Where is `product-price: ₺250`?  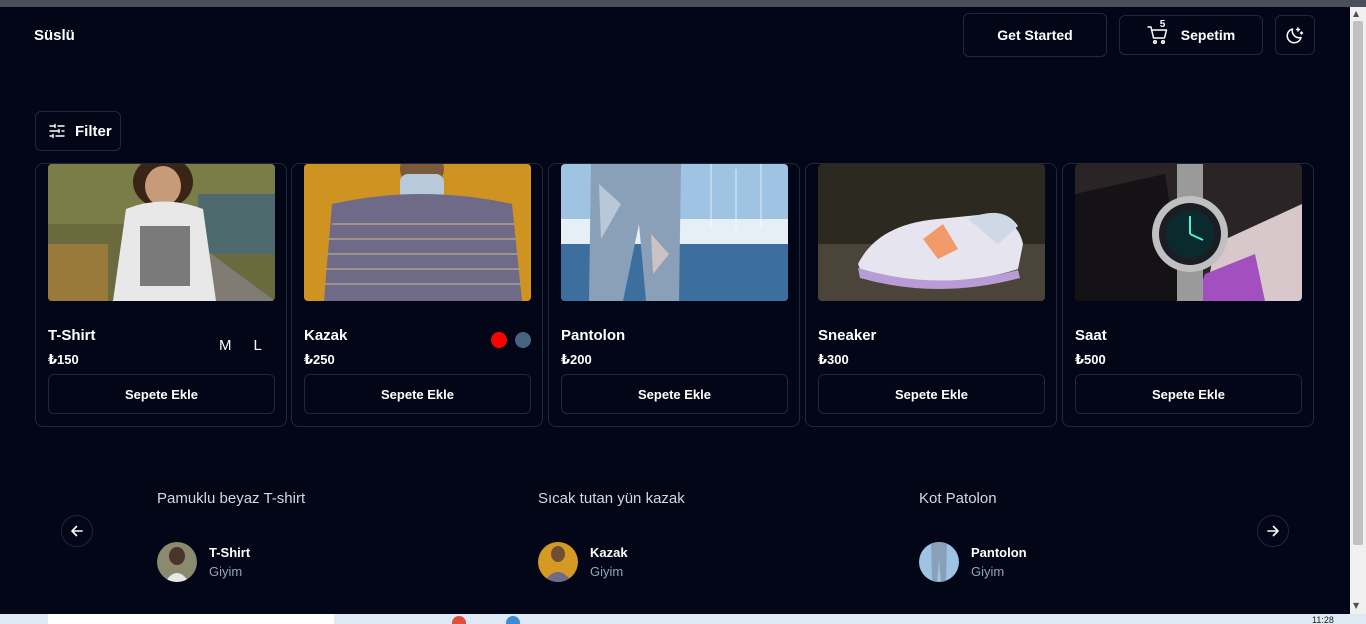
product-price: ₺250 is located at coordinates (319, 359).